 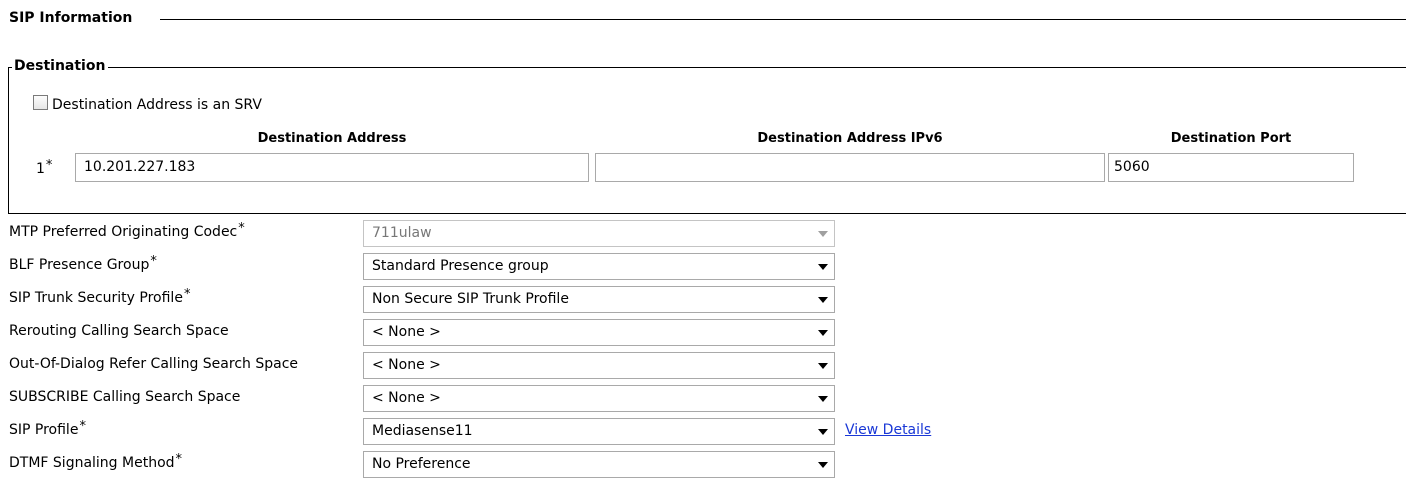 I want to click on label-out-of-dialog-refer-css: Out-Of-Dialog Refer Calling Search Space, so click(x=154, y=364).